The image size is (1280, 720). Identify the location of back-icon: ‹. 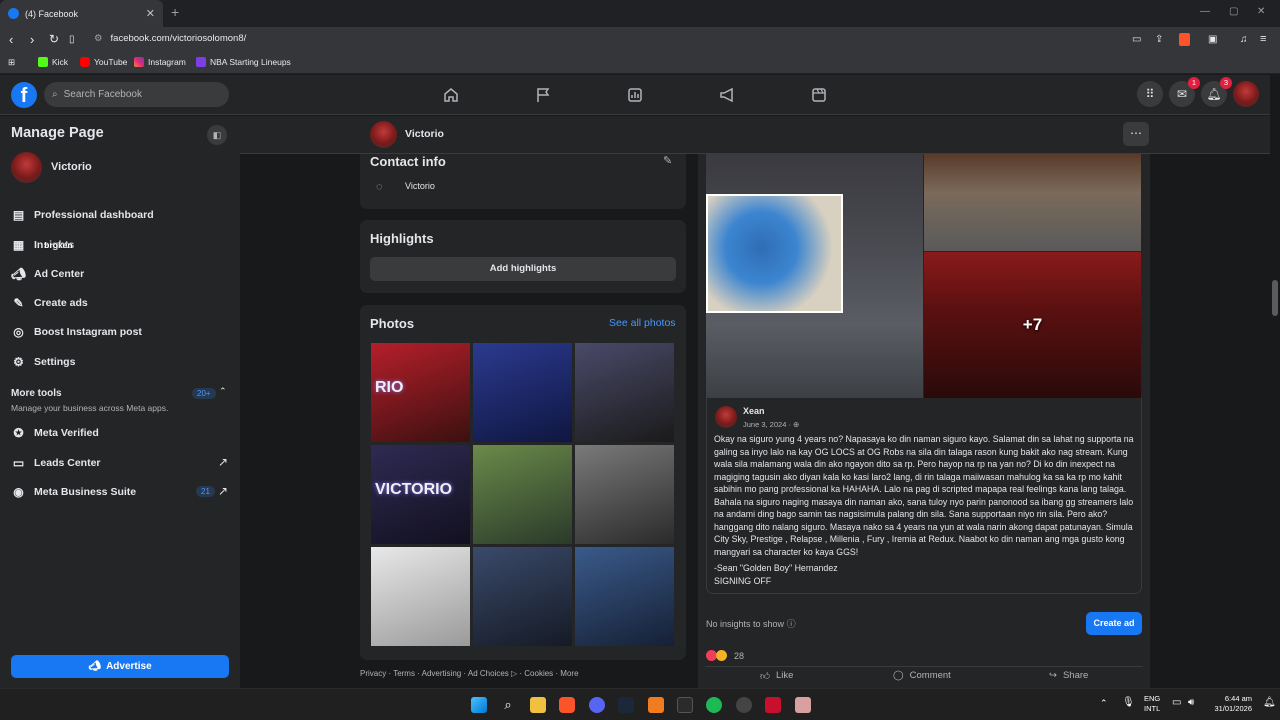
(11, 39).